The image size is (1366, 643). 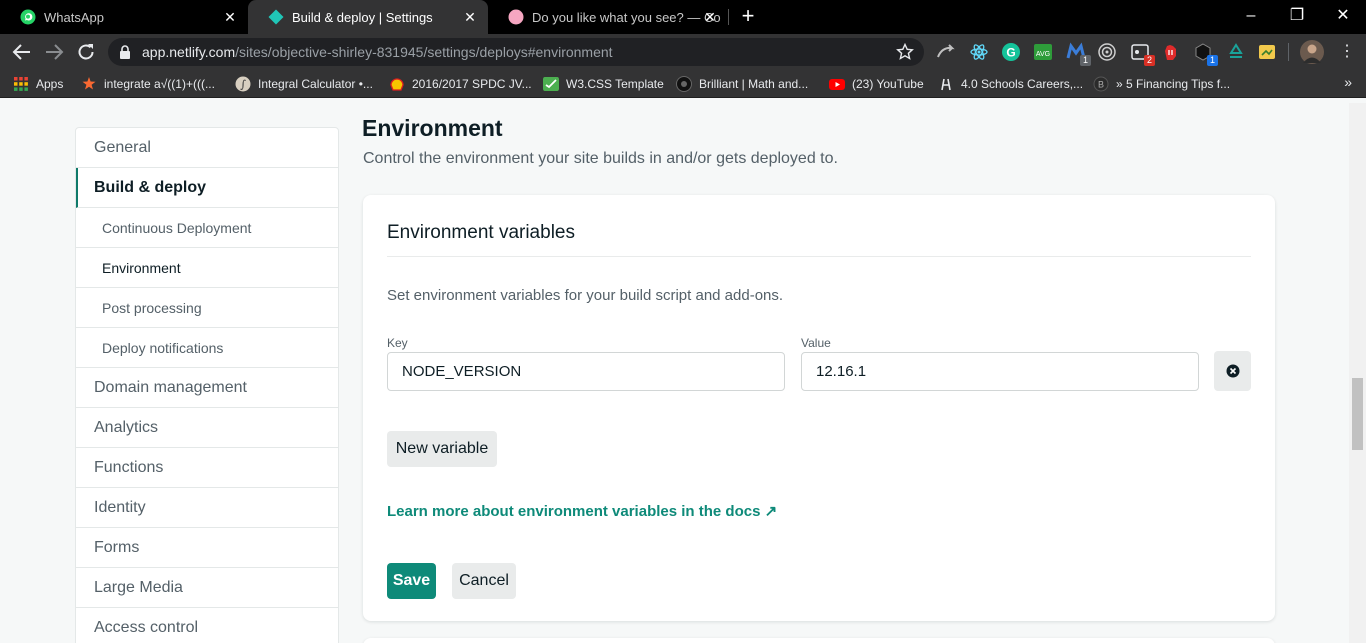 What do you see at coordinates (28, 17) in the screenshot?
I see `whatsapp-icon` at bounding box center [28, 17].